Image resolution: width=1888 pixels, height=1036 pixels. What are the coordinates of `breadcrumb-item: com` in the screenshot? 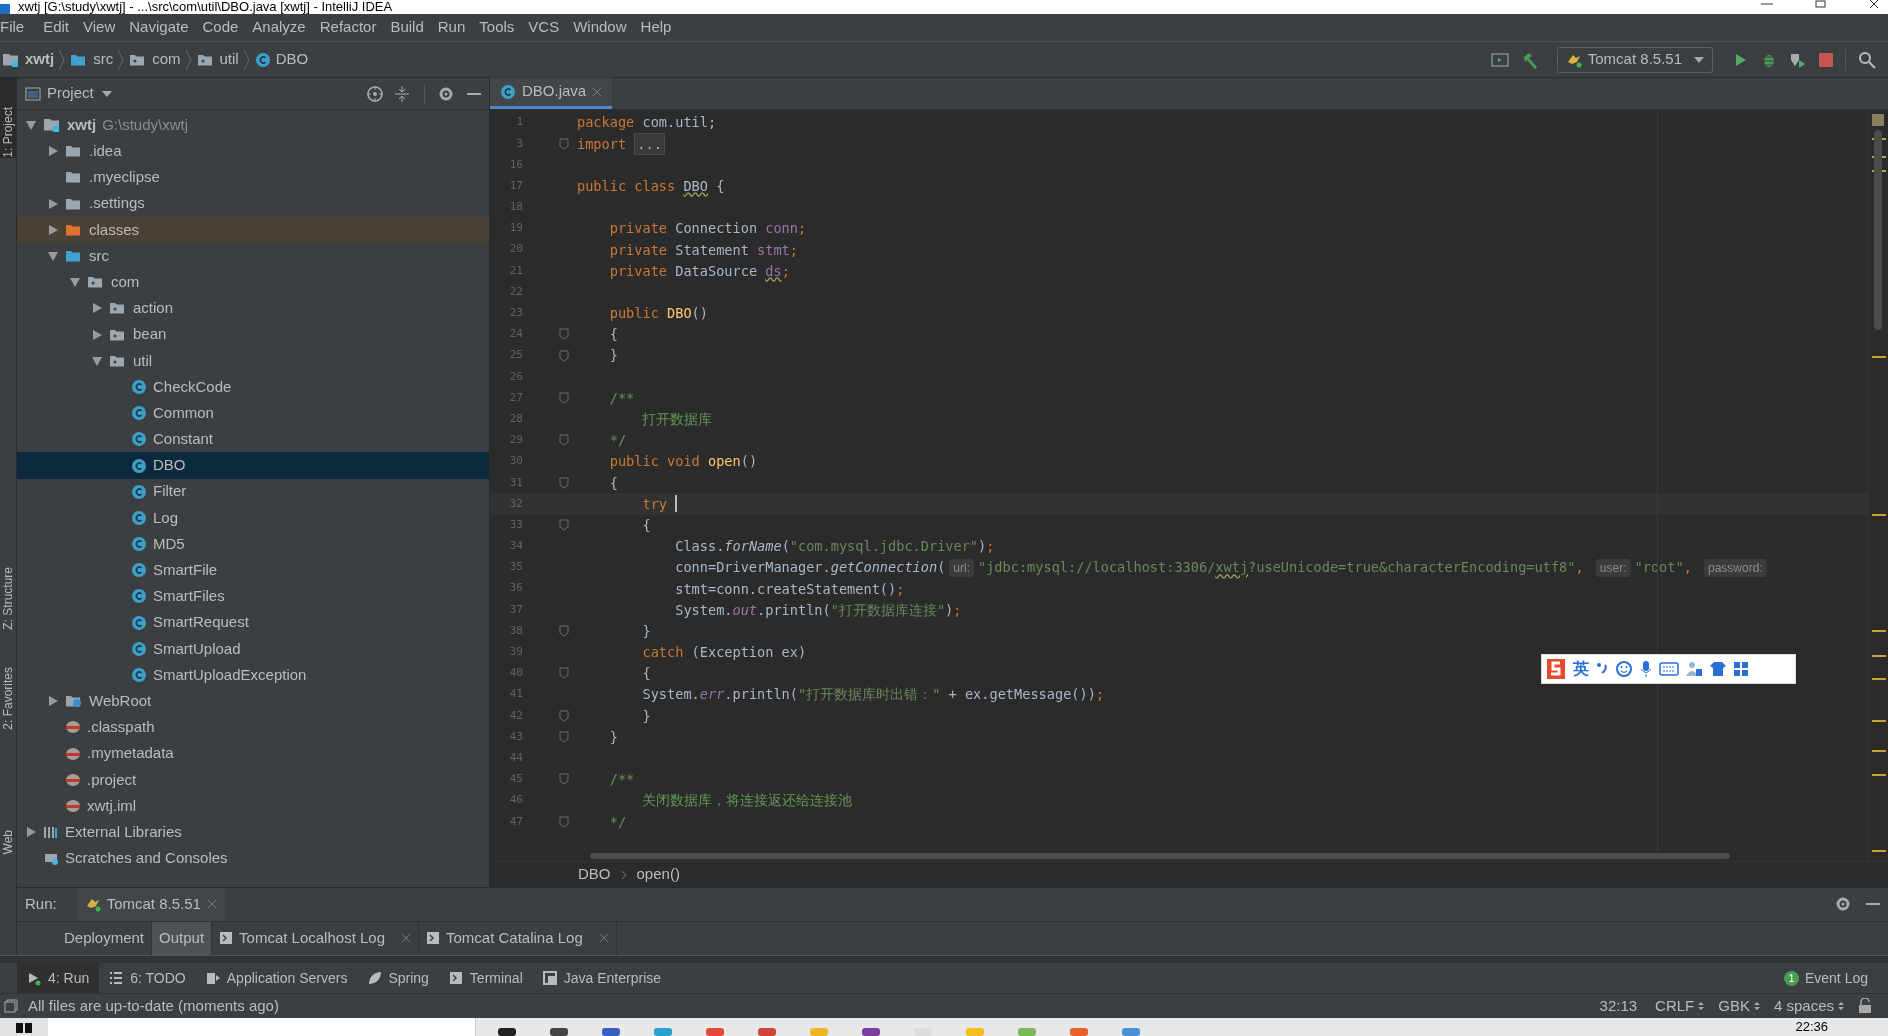 It's located at (166, 59).